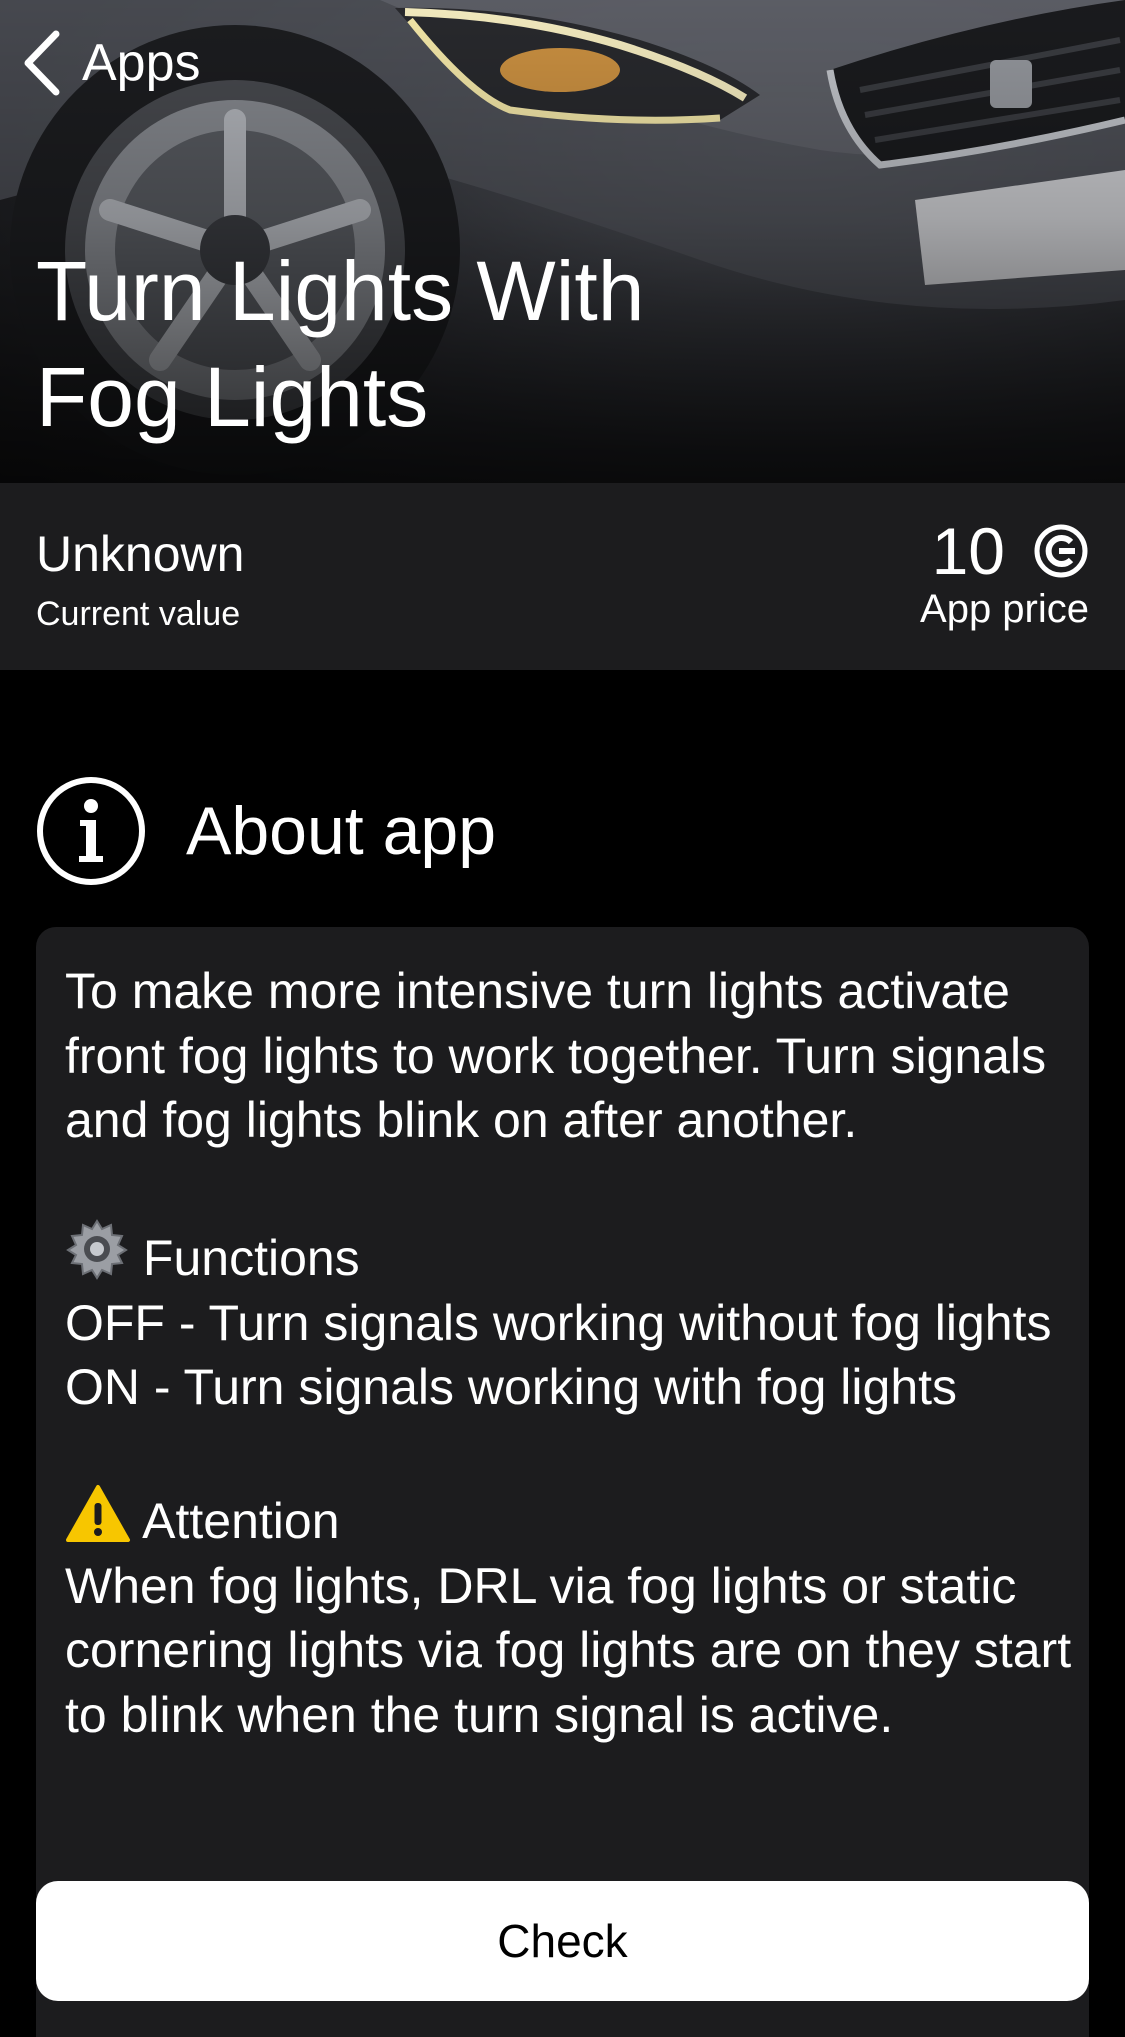  What do you see at coordinates (416, 344) in the screenshot?
I see `page-title: Turn Lights With Fog Lights` at bounding box center [416, 344].